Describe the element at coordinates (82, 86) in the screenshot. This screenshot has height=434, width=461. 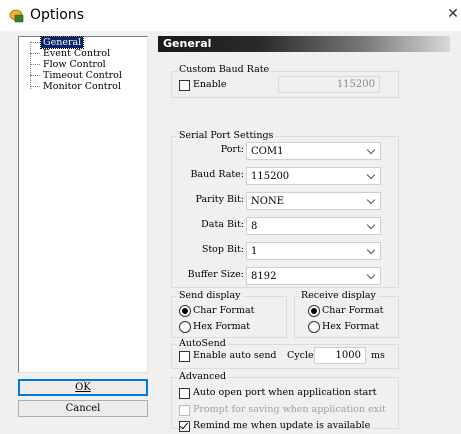
I see `tree-item-label: Monitor Control` at that location.